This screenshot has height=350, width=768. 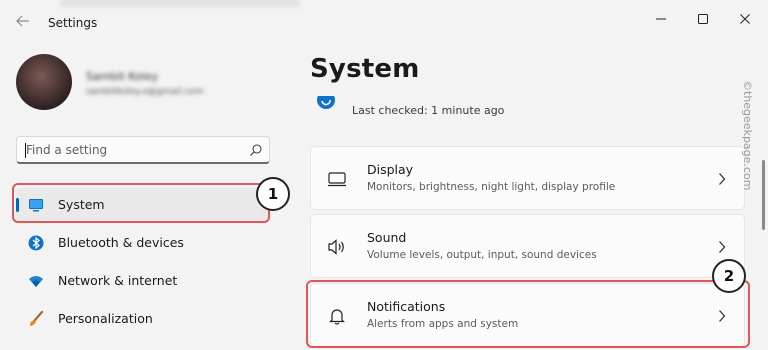 What do you see at coordinates (336, 247) in the screenshot?
I see `speaker-icon` at bounding box center [336, 247].